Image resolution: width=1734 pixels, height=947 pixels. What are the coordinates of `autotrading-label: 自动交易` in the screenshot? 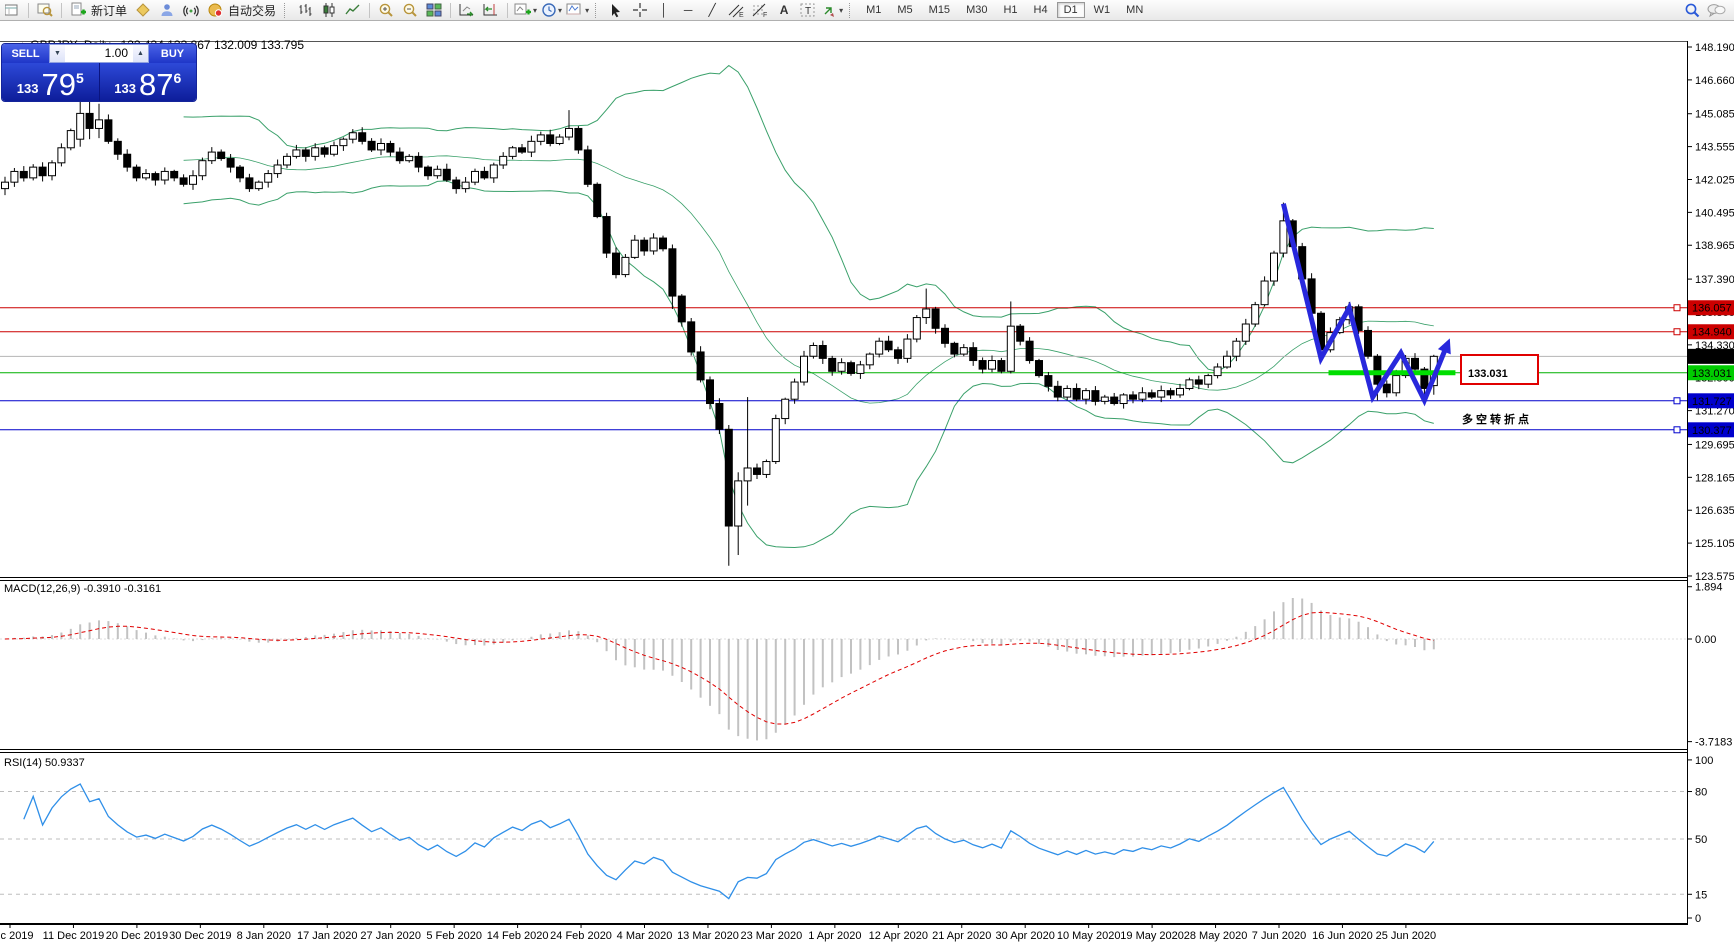 It's located at (252, 10).